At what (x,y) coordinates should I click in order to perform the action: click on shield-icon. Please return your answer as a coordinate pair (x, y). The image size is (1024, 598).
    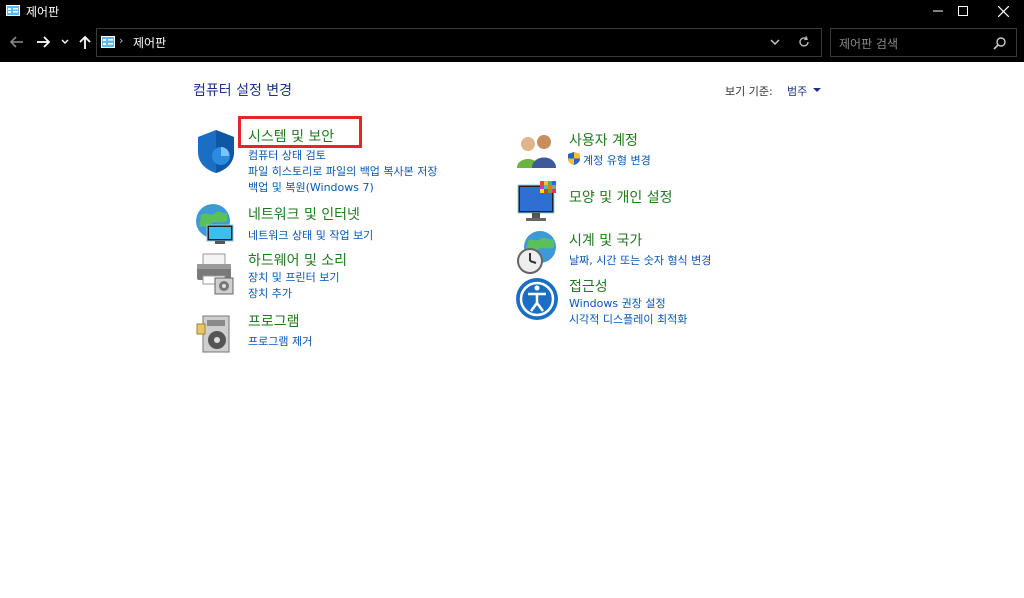
    Looking at the image, I should click on (216, 151).